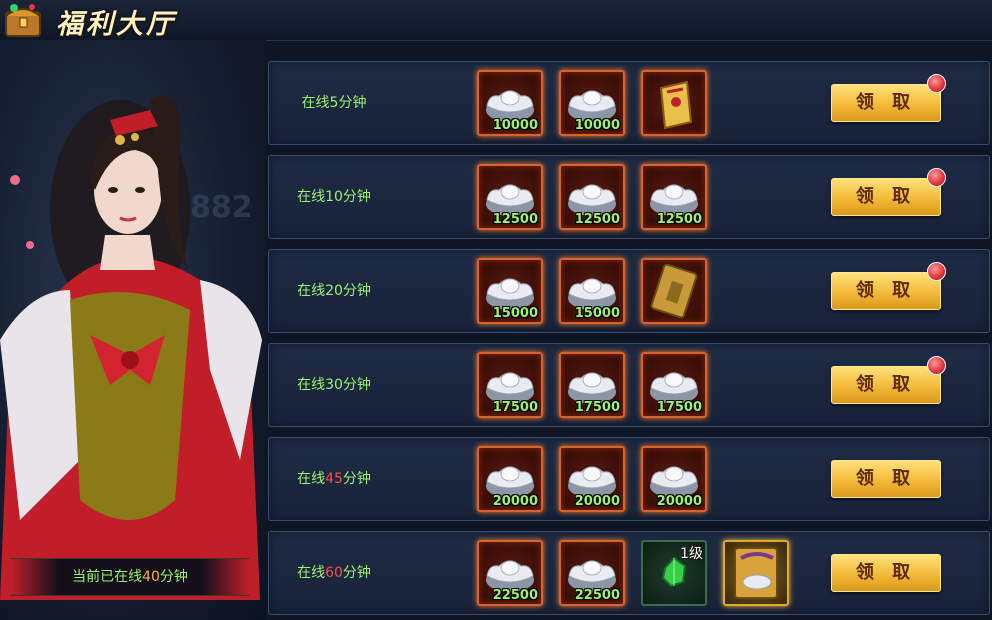 The height and width of the screenshot is (620, 992). I want to click on row-condition-label: 在线45分钟, so click(334, 479).